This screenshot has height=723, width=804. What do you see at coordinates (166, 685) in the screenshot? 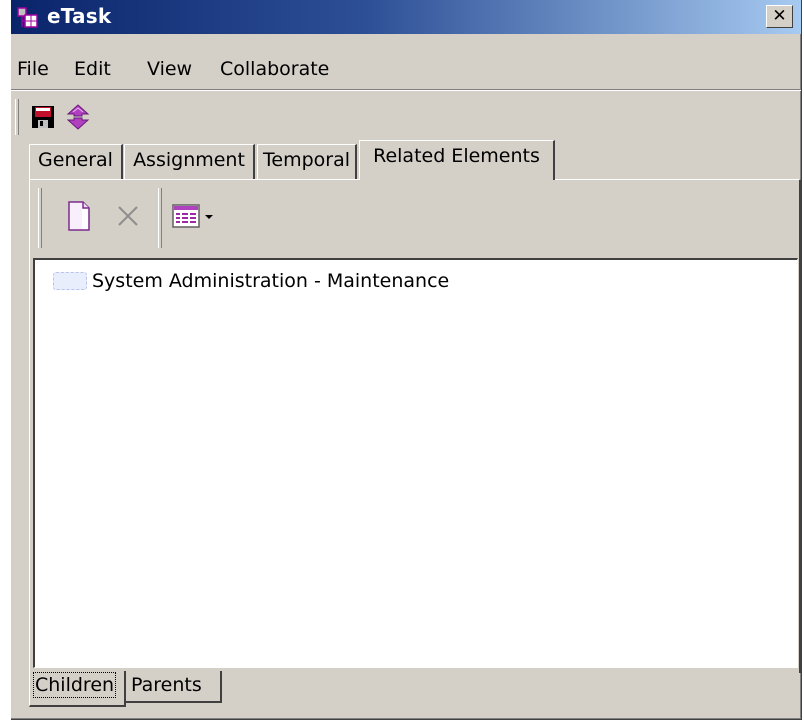
I see `tab-parents-label: Parents` at bounding box center [166, 685].